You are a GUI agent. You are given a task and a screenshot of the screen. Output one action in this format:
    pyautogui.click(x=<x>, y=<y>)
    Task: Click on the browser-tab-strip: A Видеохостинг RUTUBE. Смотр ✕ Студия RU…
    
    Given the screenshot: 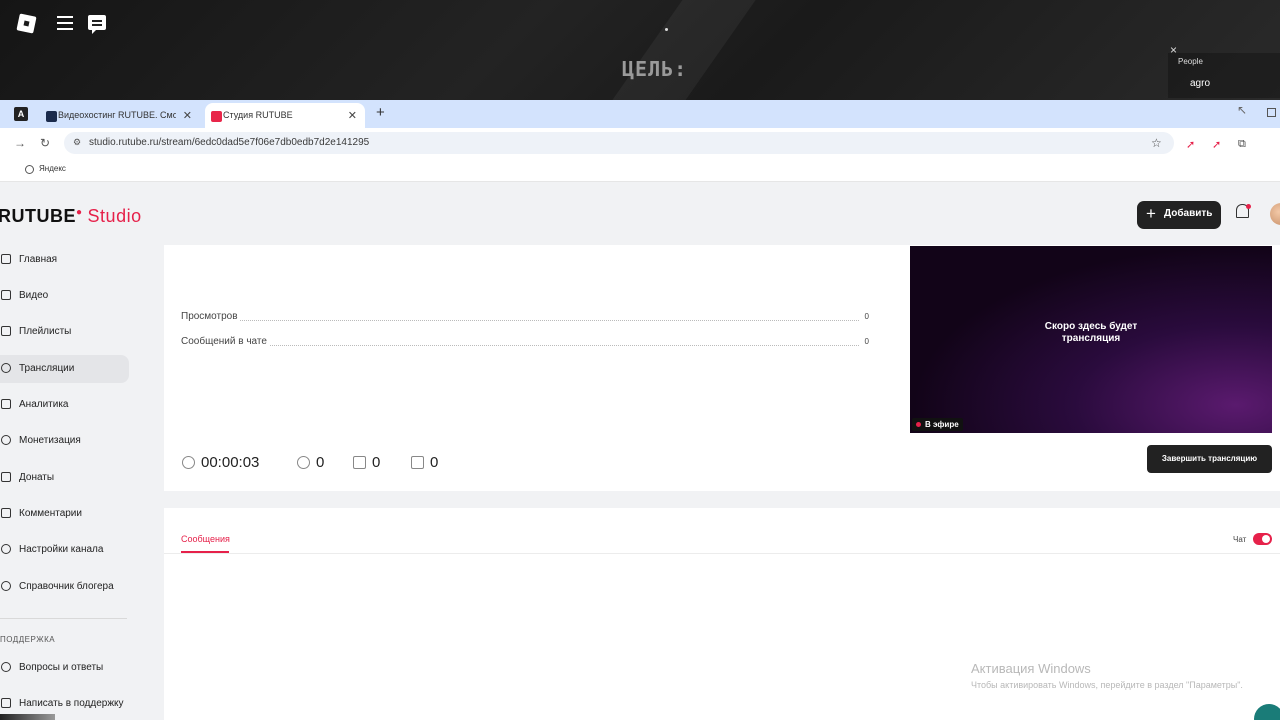 What is the action you would take?
    pyautogui.click(x=640, y=114)
    